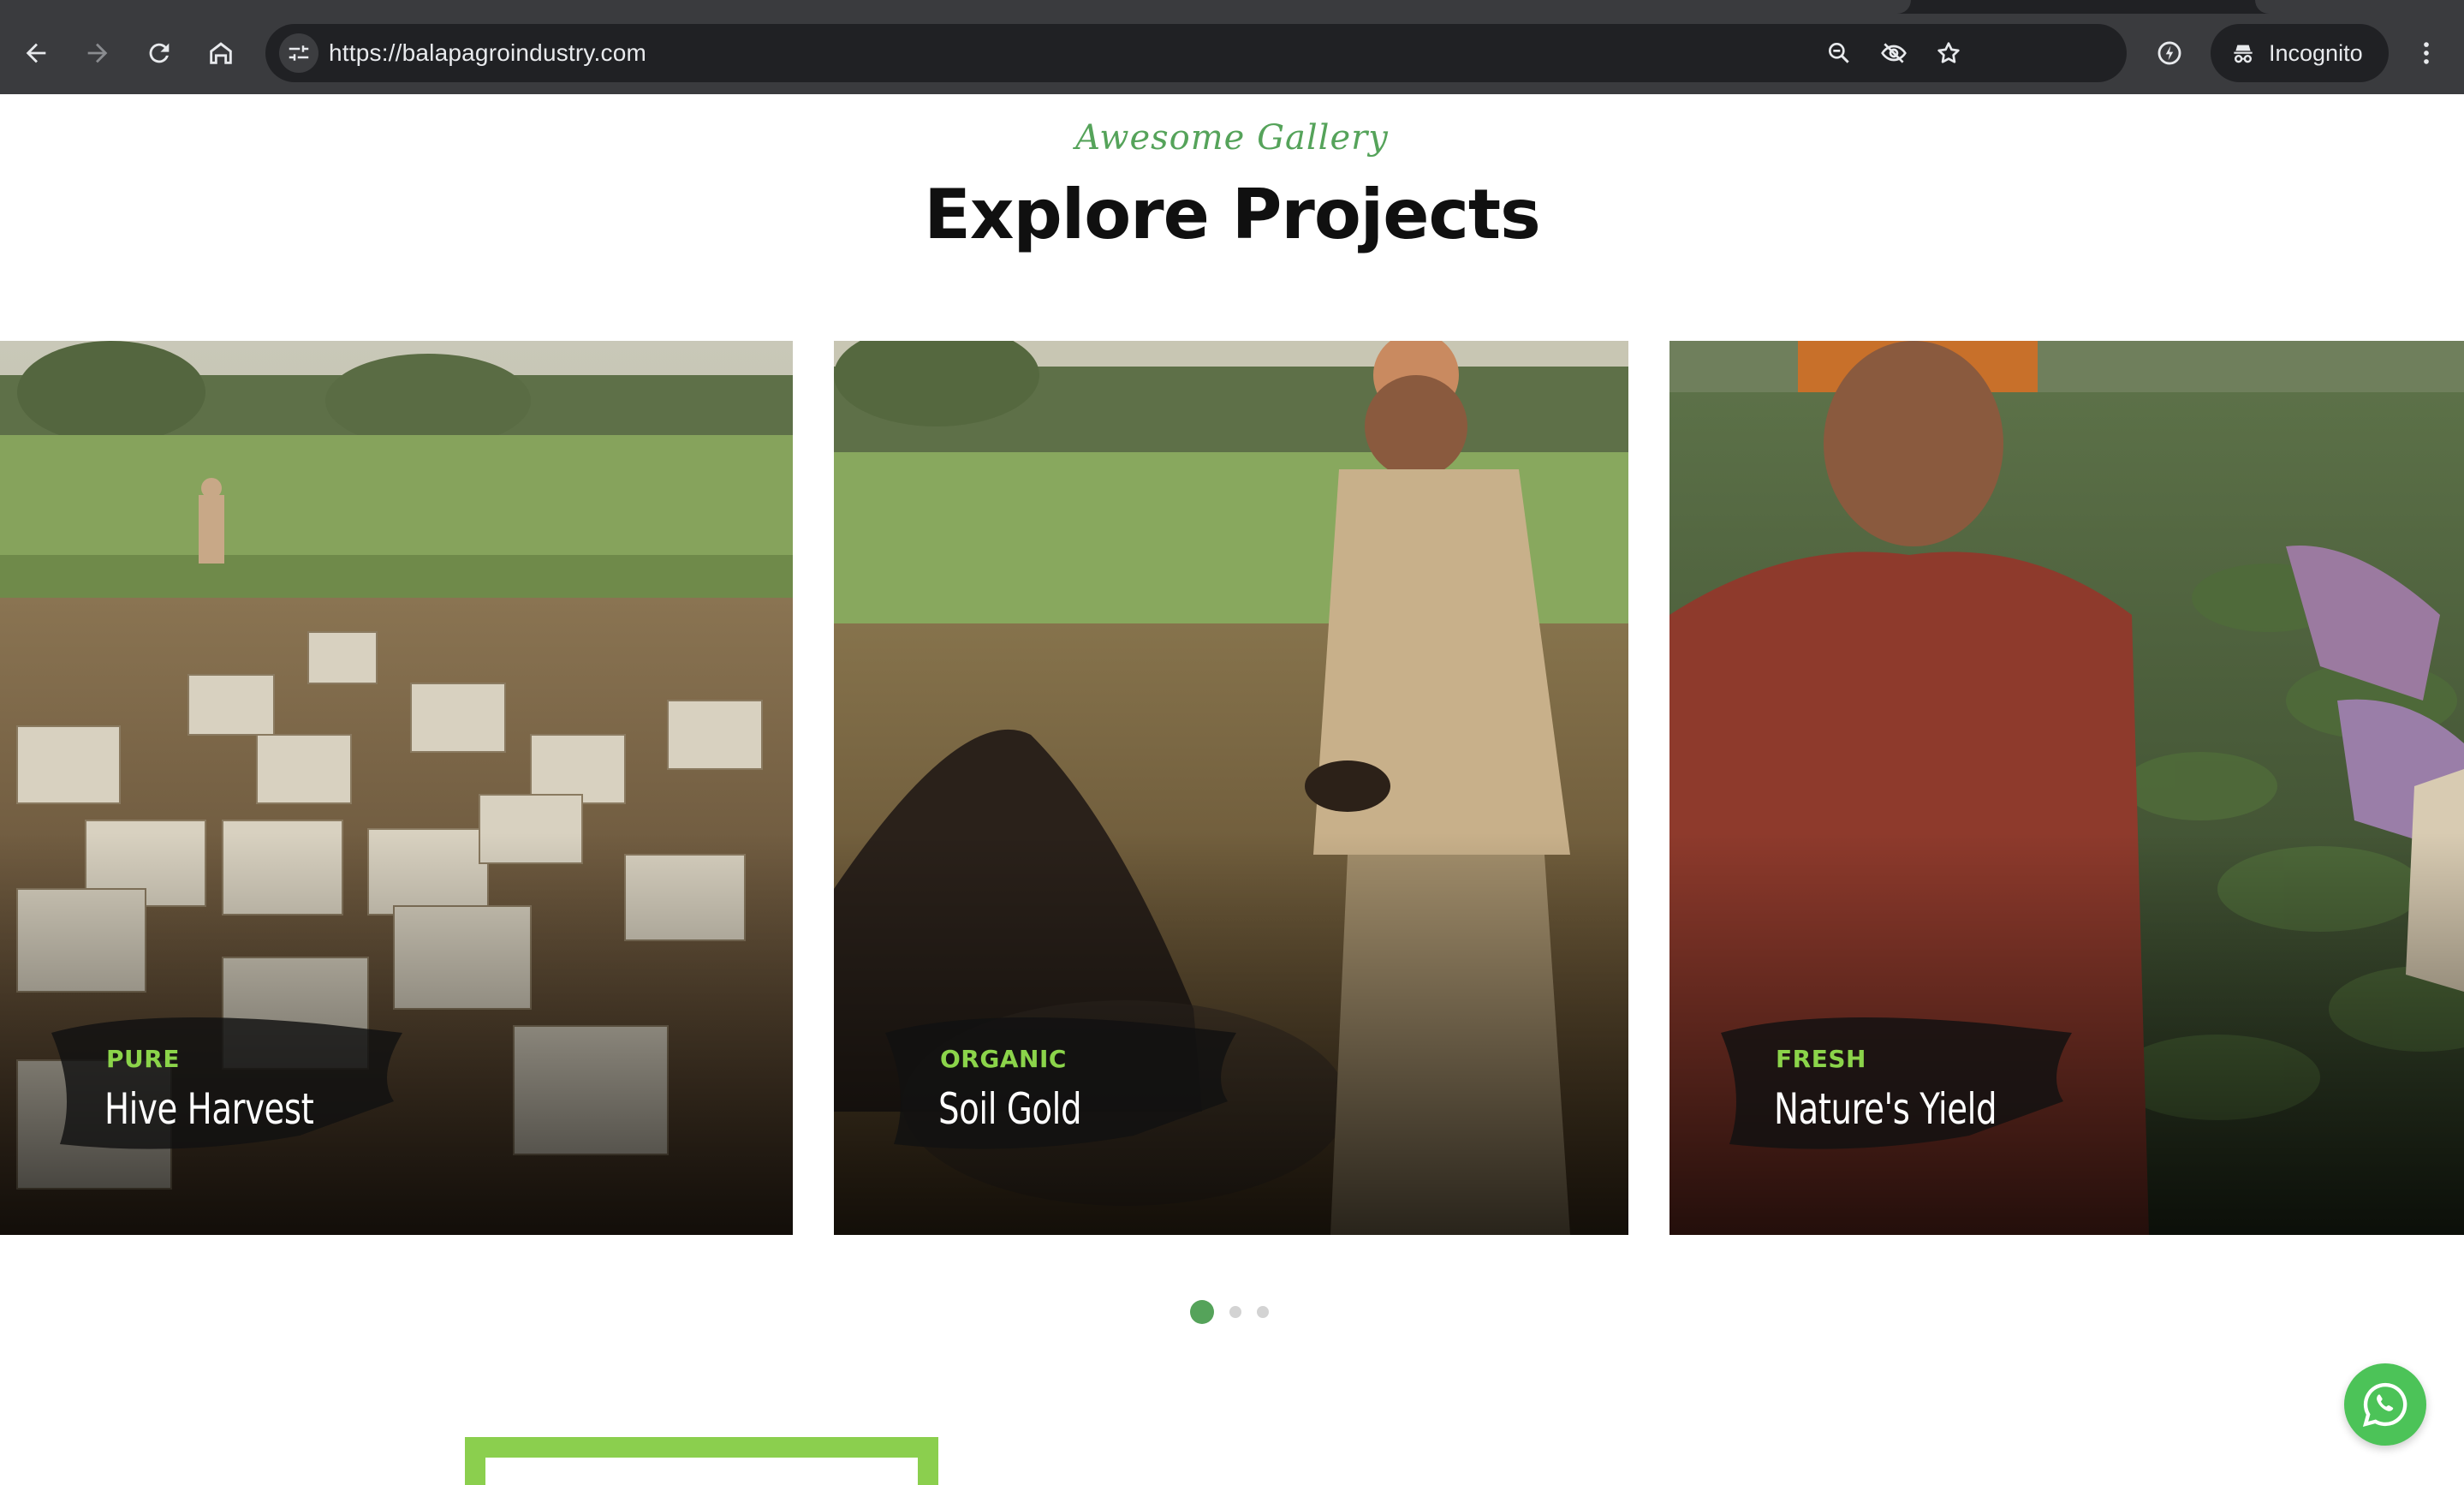  I want to click on eye-off-icon, so click(1894, 53).